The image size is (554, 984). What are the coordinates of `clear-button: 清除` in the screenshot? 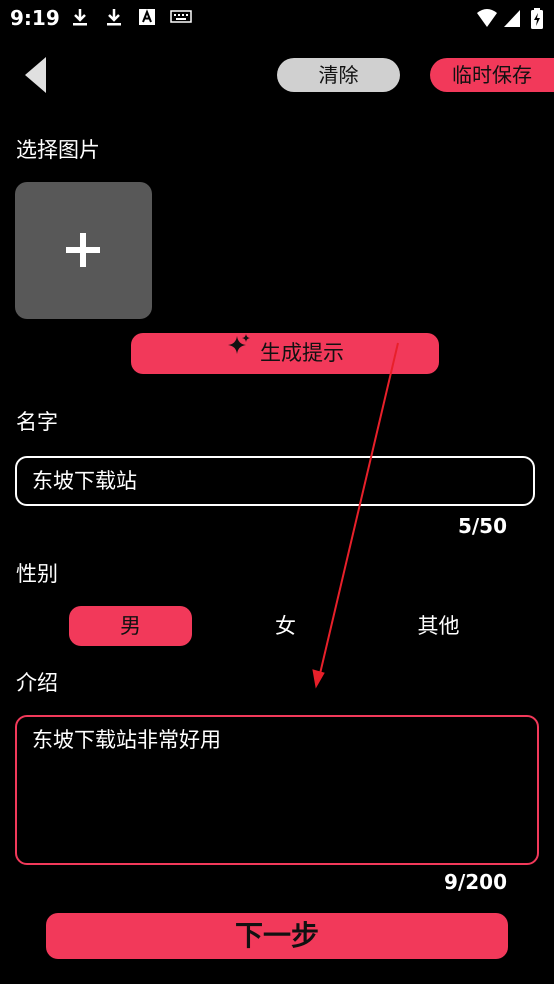 It's located at (338, 75).